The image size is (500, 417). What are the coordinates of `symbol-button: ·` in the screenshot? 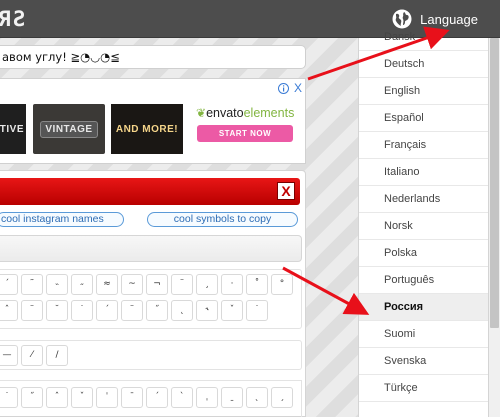 It's located at (232, 284).